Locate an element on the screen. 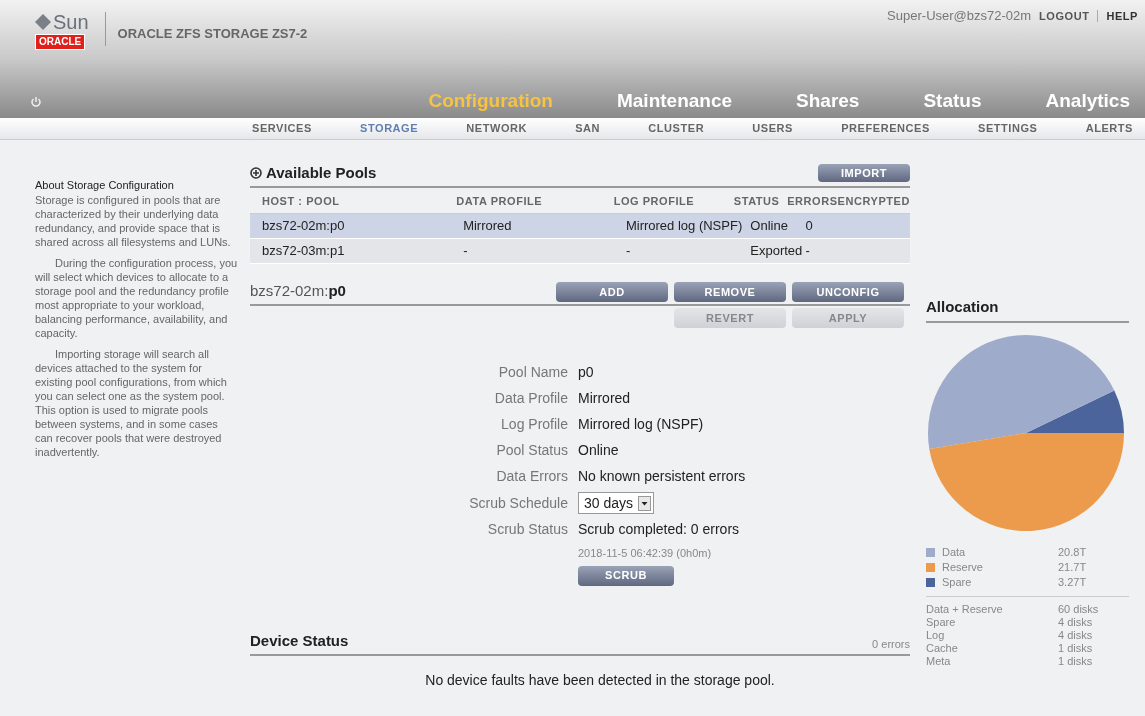  pool-row: bzs72-03m:p1 - - Exported - is located at coordinates (580, 251).